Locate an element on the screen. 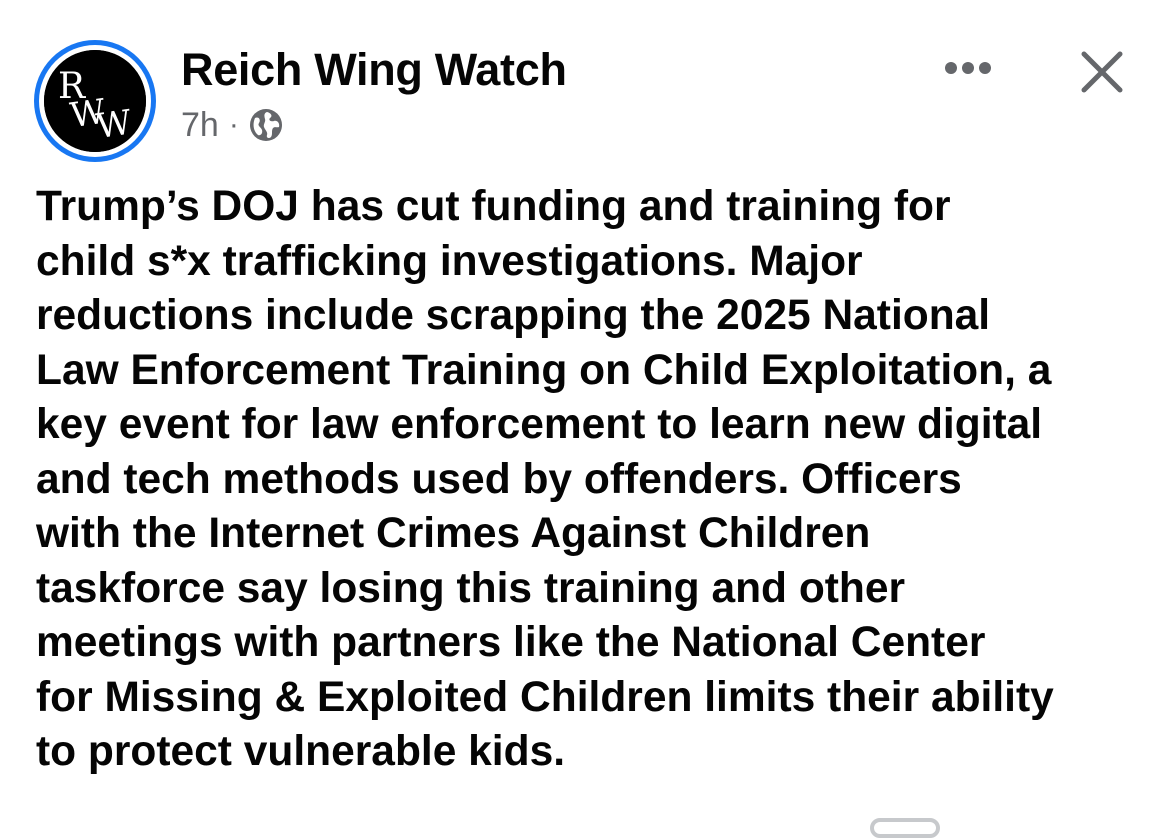 The image size is (1170, 838). globe-icon is located at coordinates (266, 125).